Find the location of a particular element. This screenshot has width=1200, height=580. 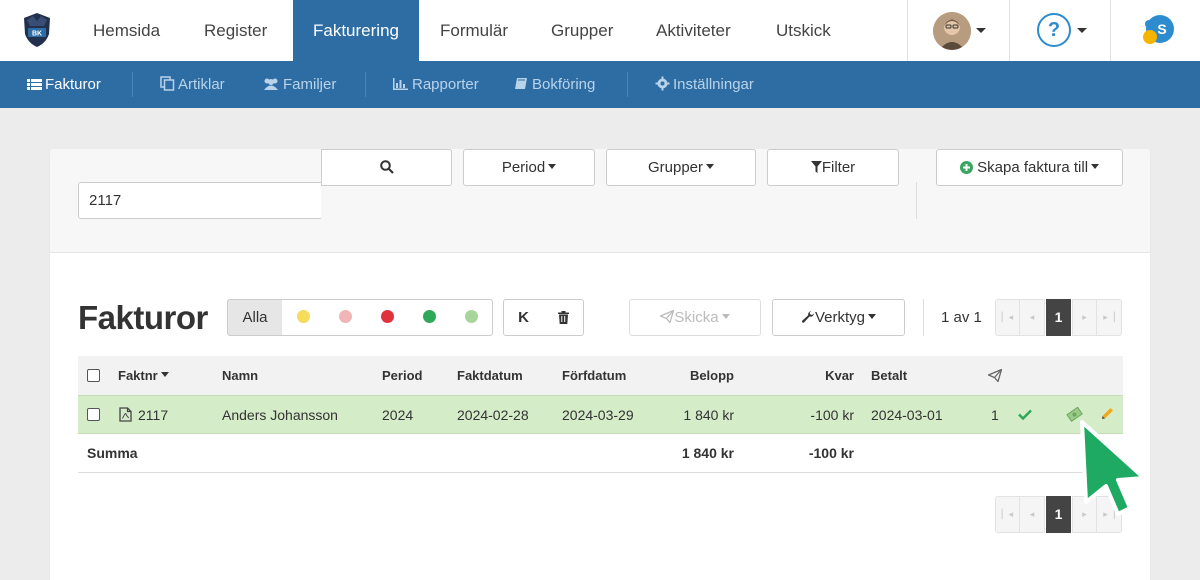

status-filter-red is located at coordinates (387, 317).